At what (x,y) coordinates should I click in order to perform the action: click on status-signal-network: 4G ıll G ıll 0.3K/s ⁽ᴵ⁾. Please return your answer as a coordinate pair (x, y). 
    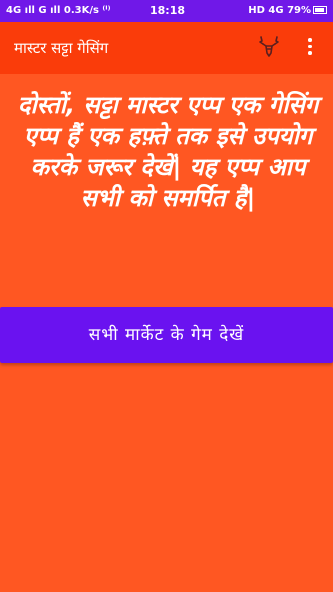
    Looking at the image, I should click on (58, 10).